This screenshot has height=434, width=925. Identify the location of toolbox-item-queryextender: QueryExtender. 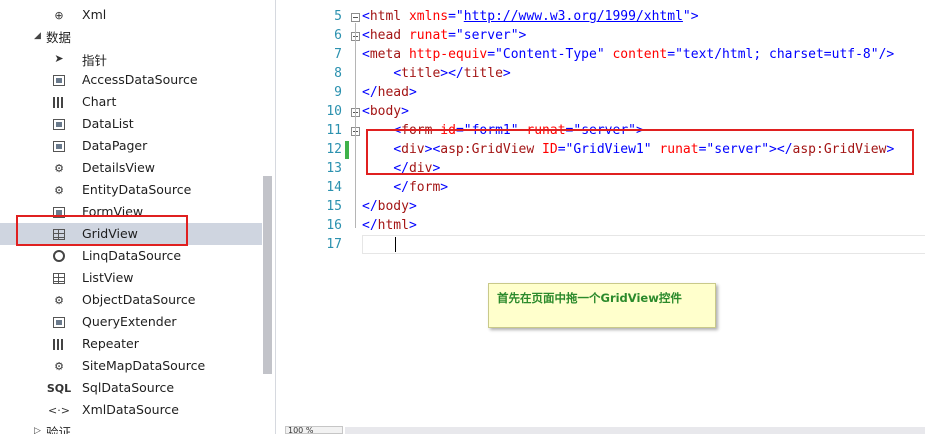
(131, 322).